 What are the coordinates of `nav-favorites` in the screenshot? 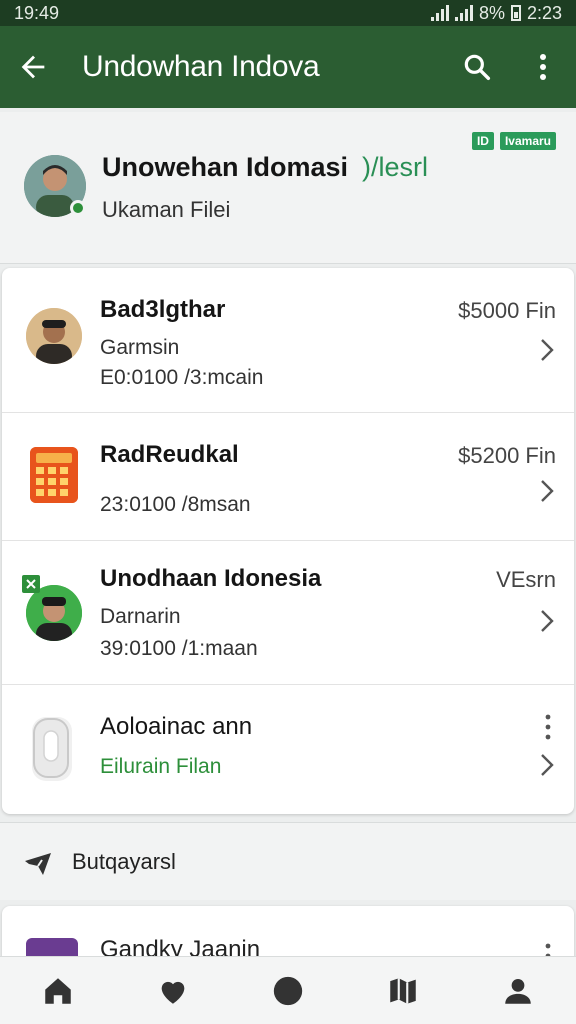 It's located at (172, 990).